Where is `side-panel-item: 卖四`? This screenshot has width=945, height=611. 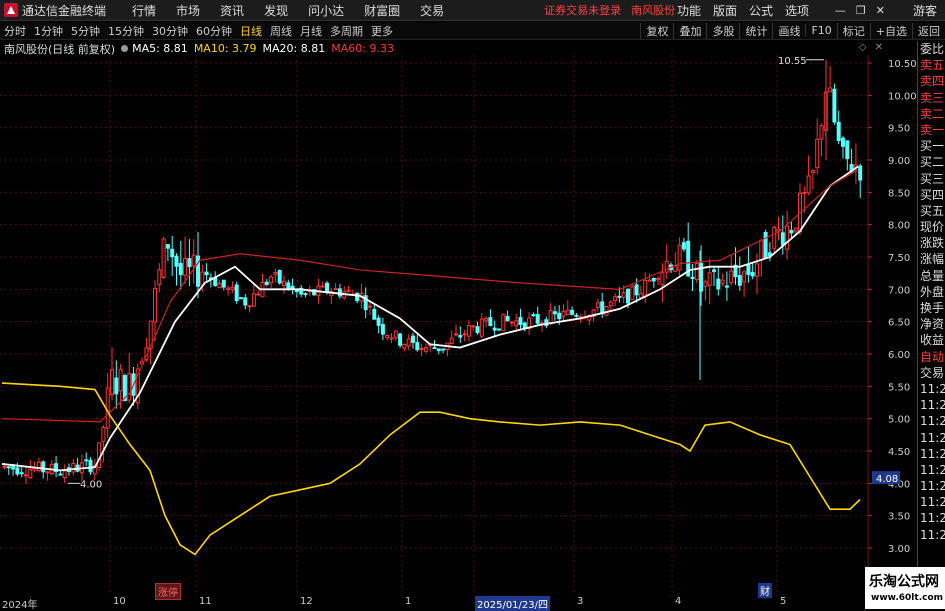 side-panel-item: 卖四 is located at coordinates (931, 81).